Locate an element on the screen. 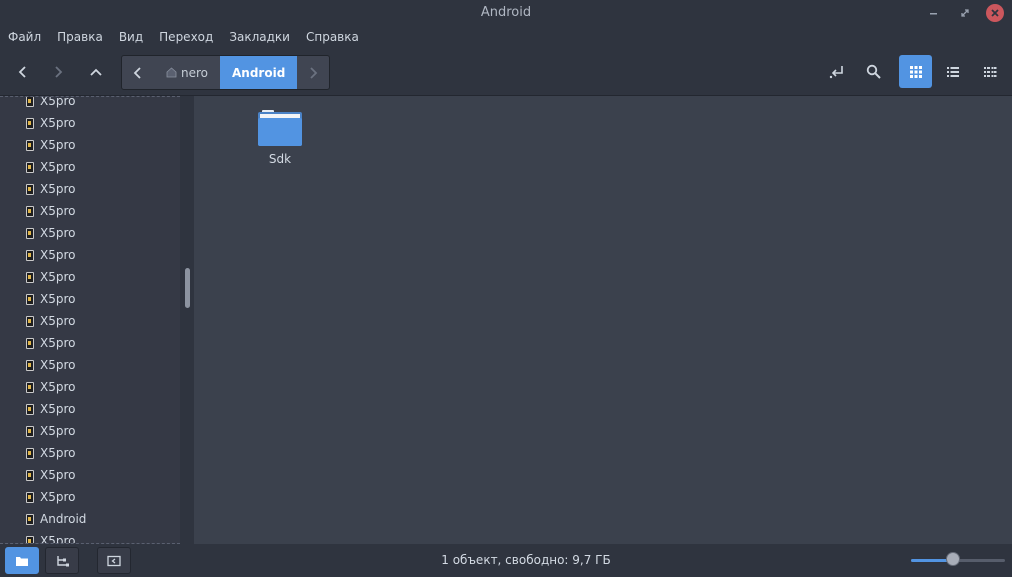  sidebar-device-item: Android is located at coordinates (56, 519).